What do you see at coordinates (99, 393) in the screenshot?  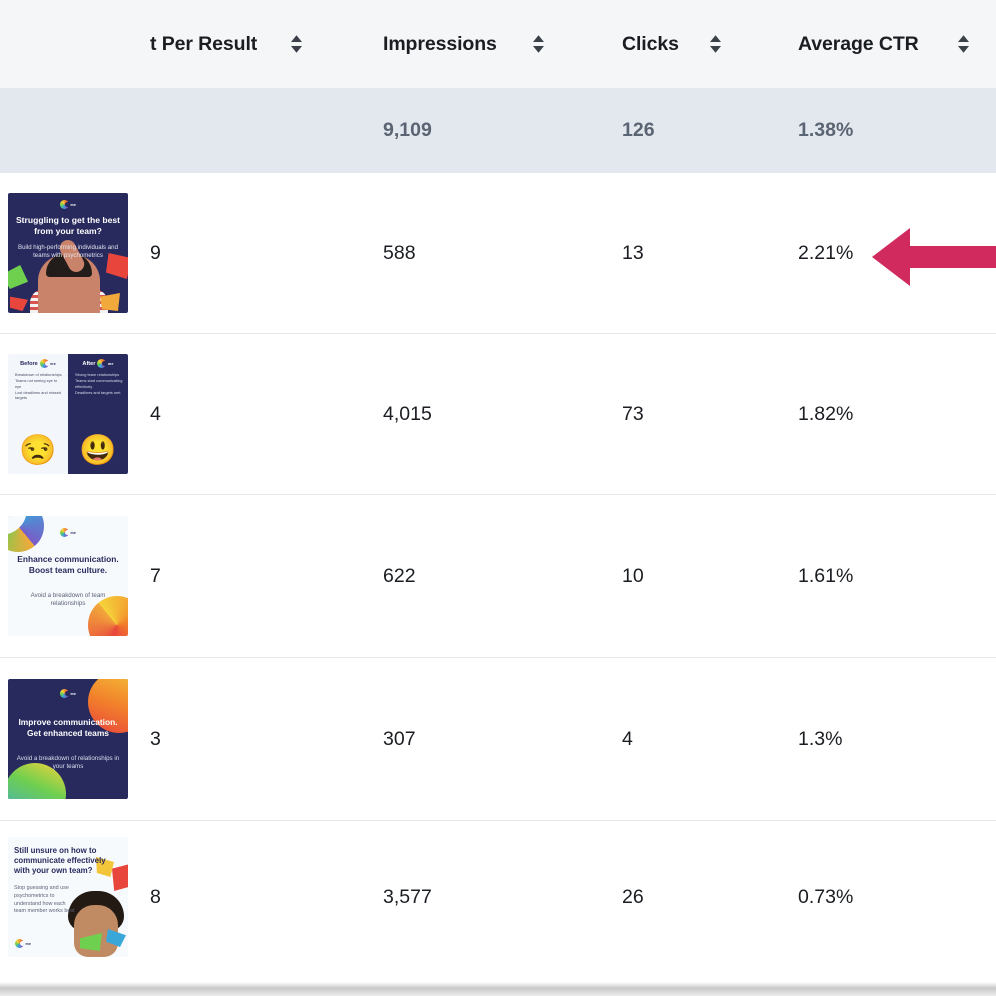 I see `bullet: Deadlines and targets met` at bounding box center [99, 393].